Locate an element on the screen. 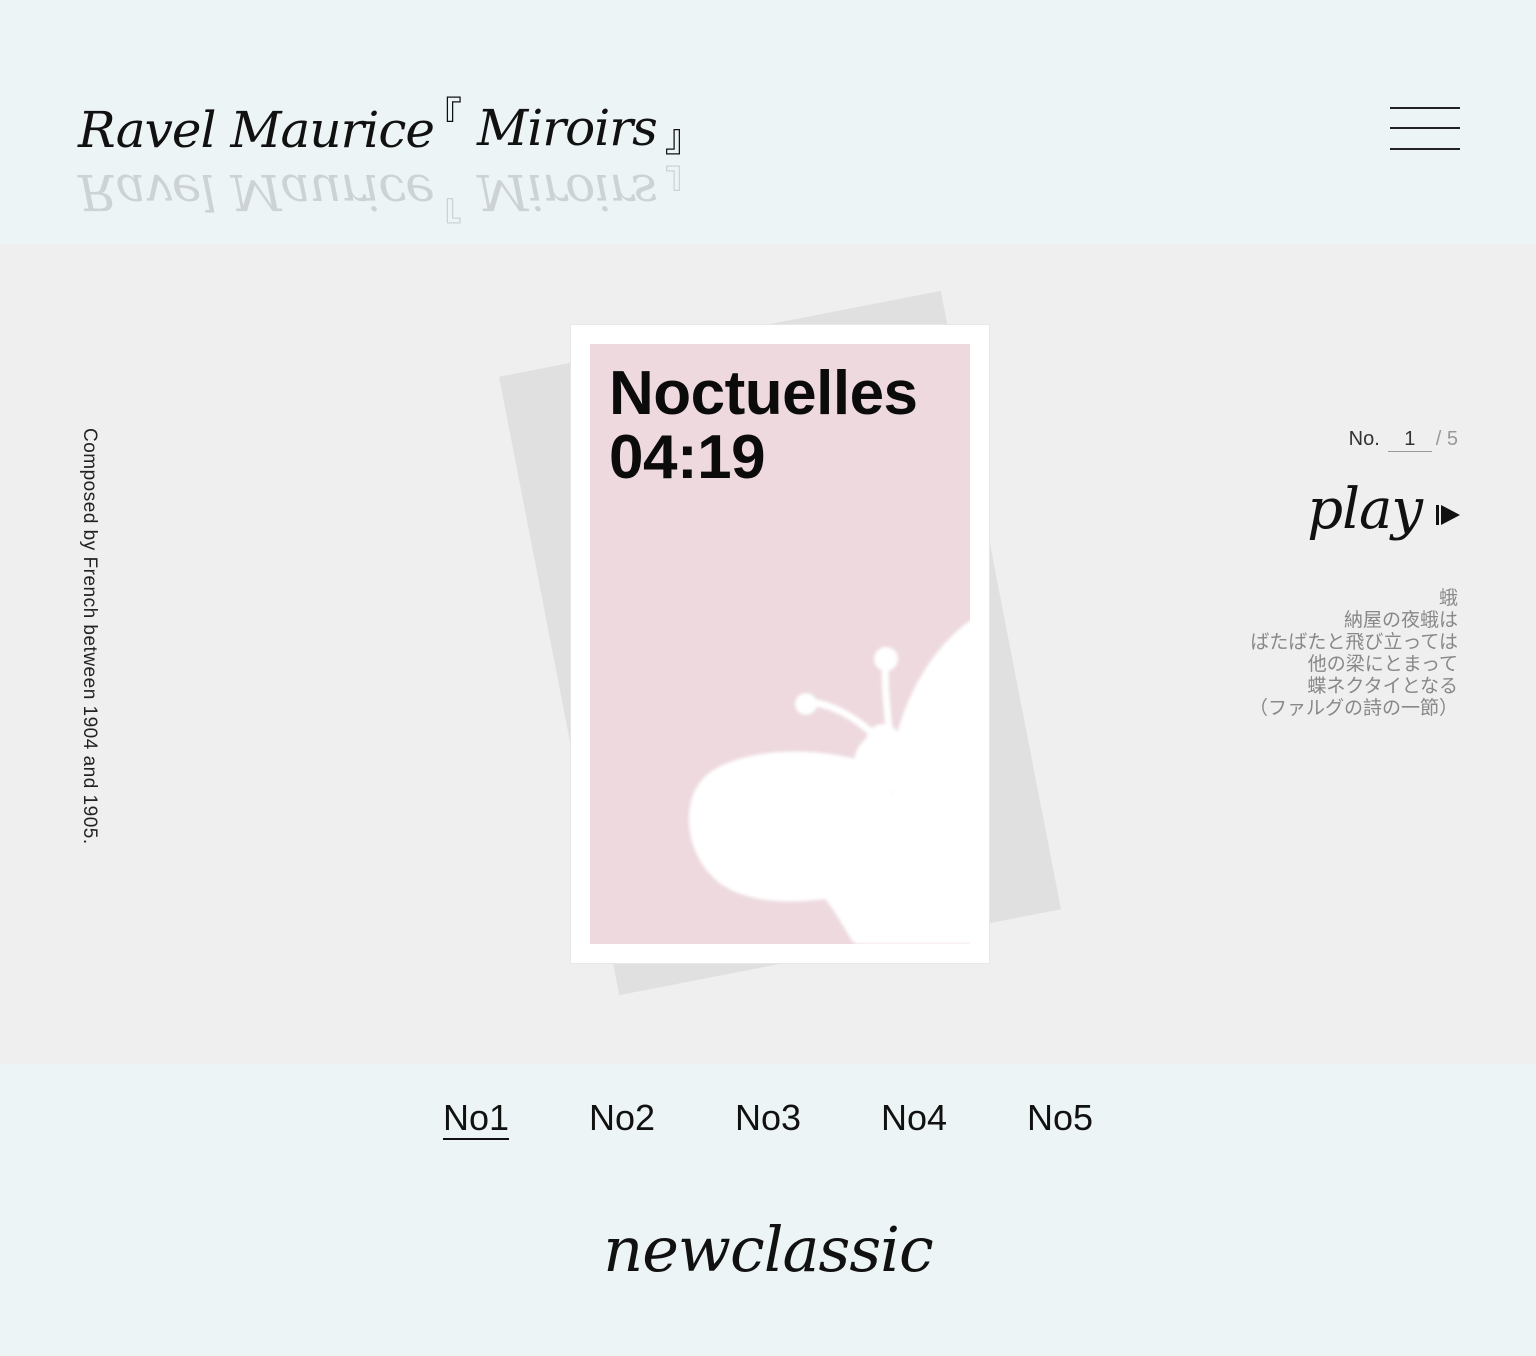  album-title-text-reflection: Miroirs is located at coordinates (567, 192).